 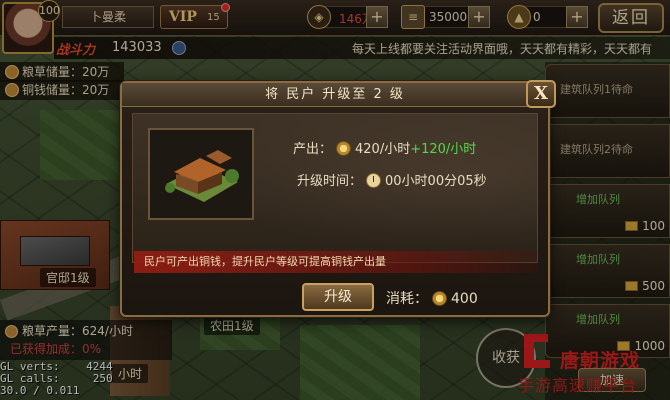 What do you see at coordinates (374, 180) in the screenshot?
I see `clock-icon` at bounding box center [374, 180].